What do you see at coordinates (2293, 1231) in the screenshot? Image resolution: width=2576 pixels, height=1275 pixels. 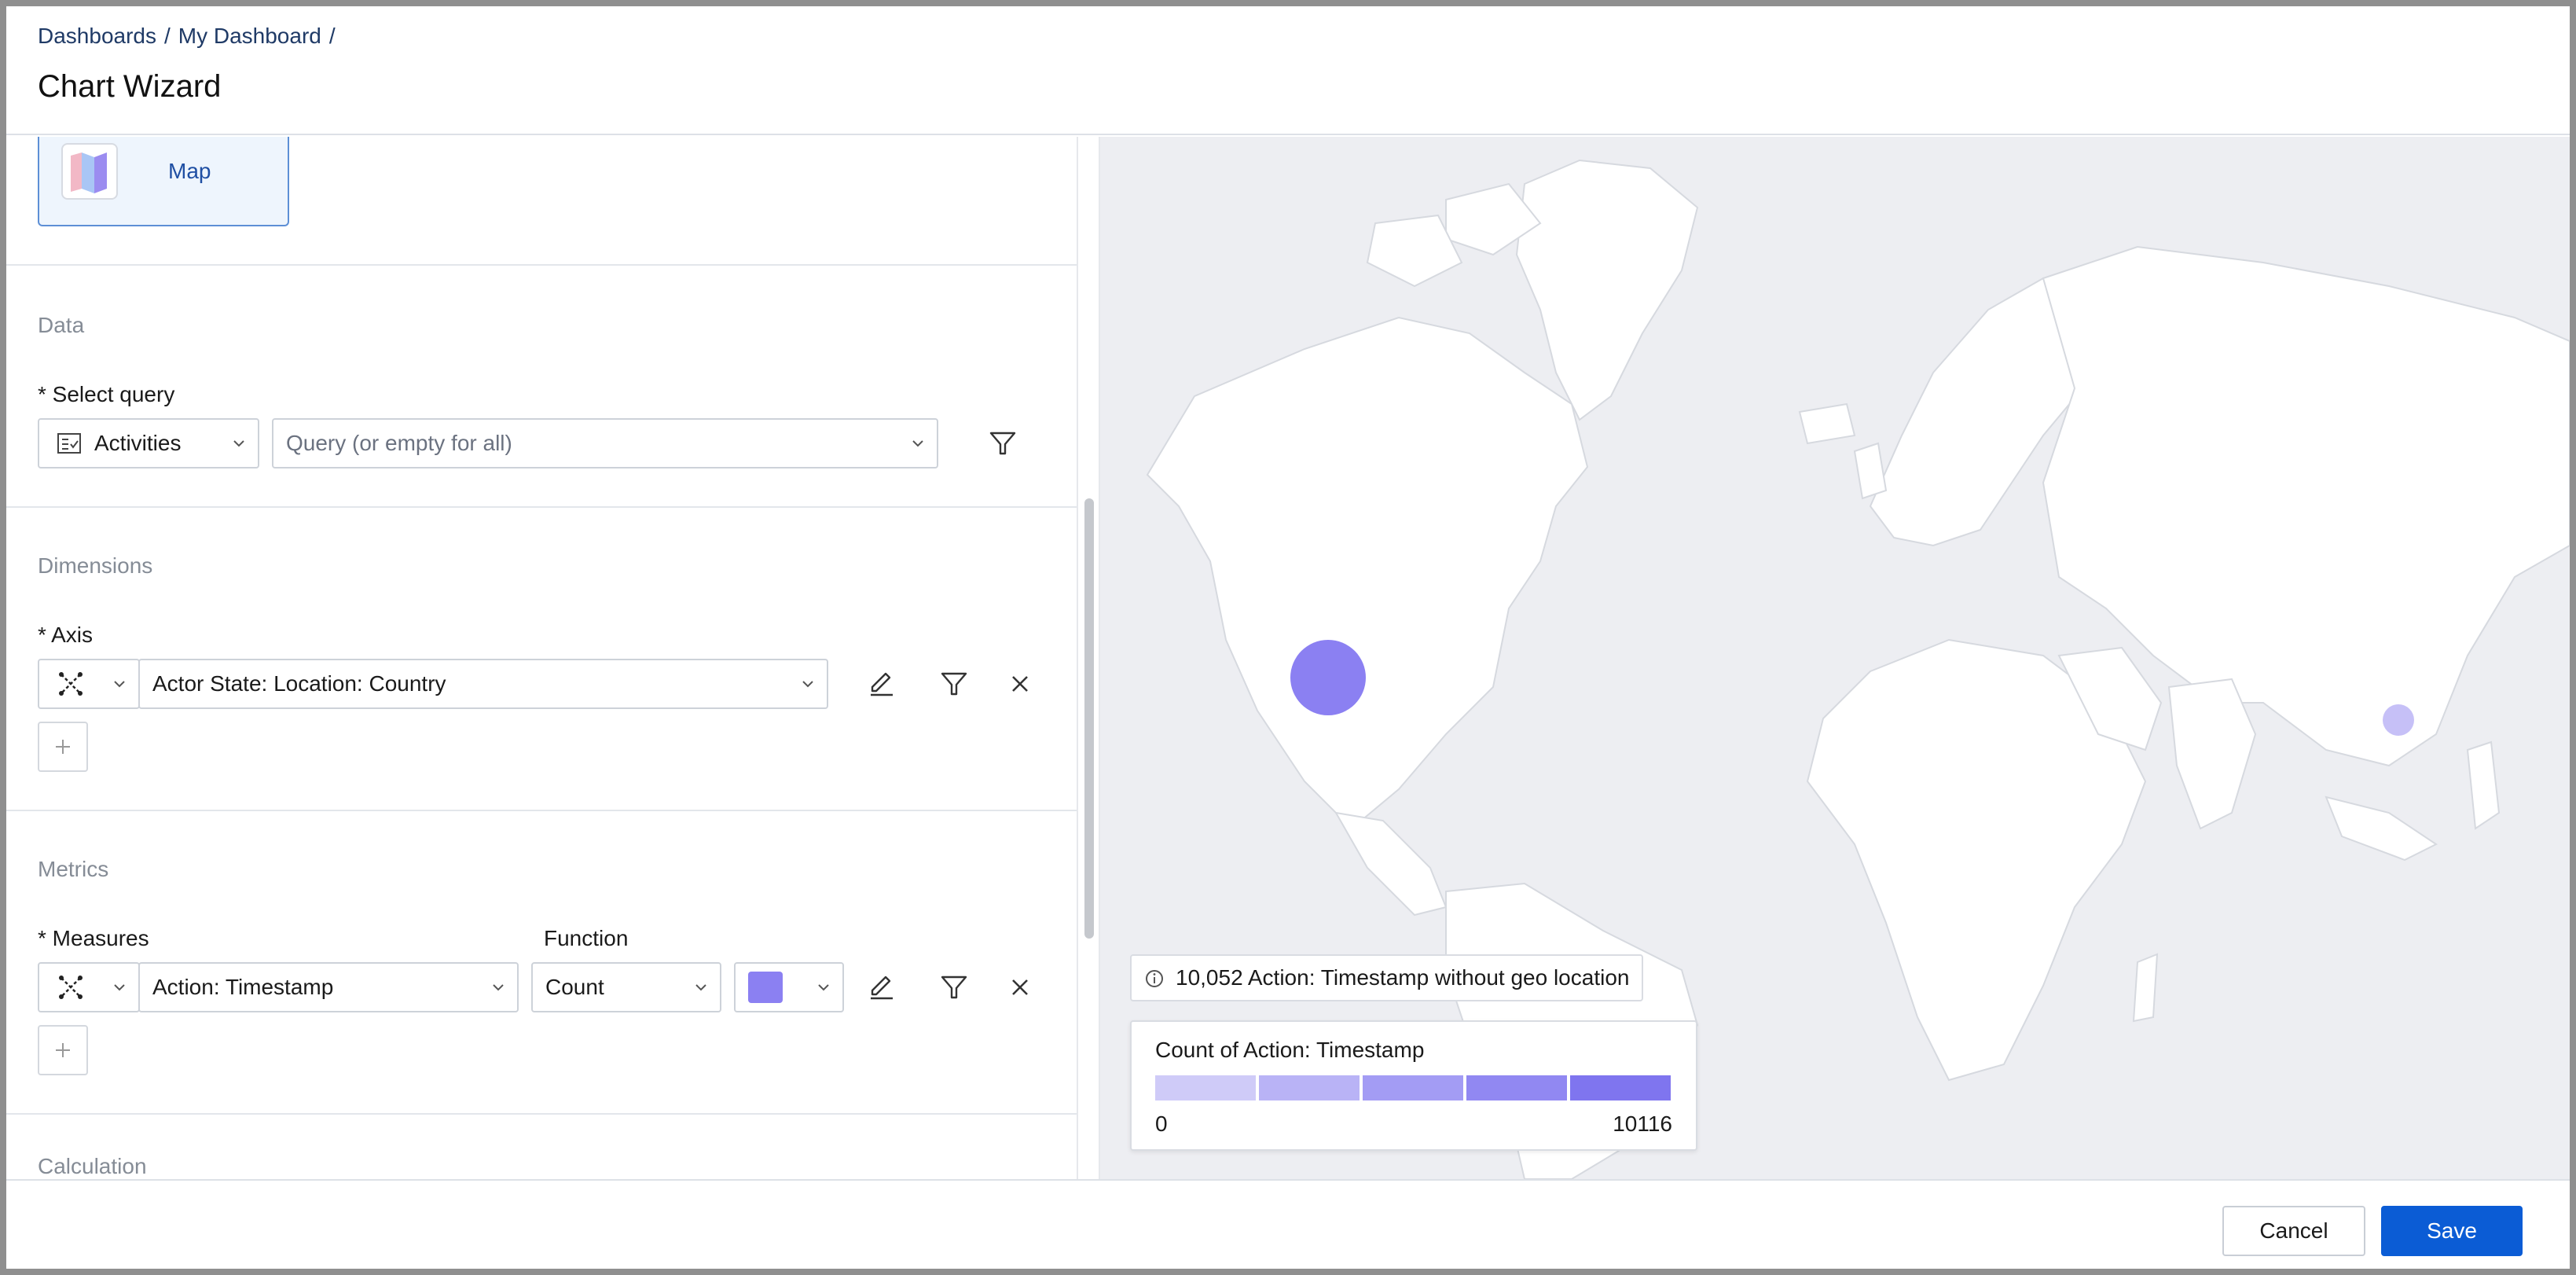 I see `cancel-button: Cancel` at bounding box center [2293, 1231].